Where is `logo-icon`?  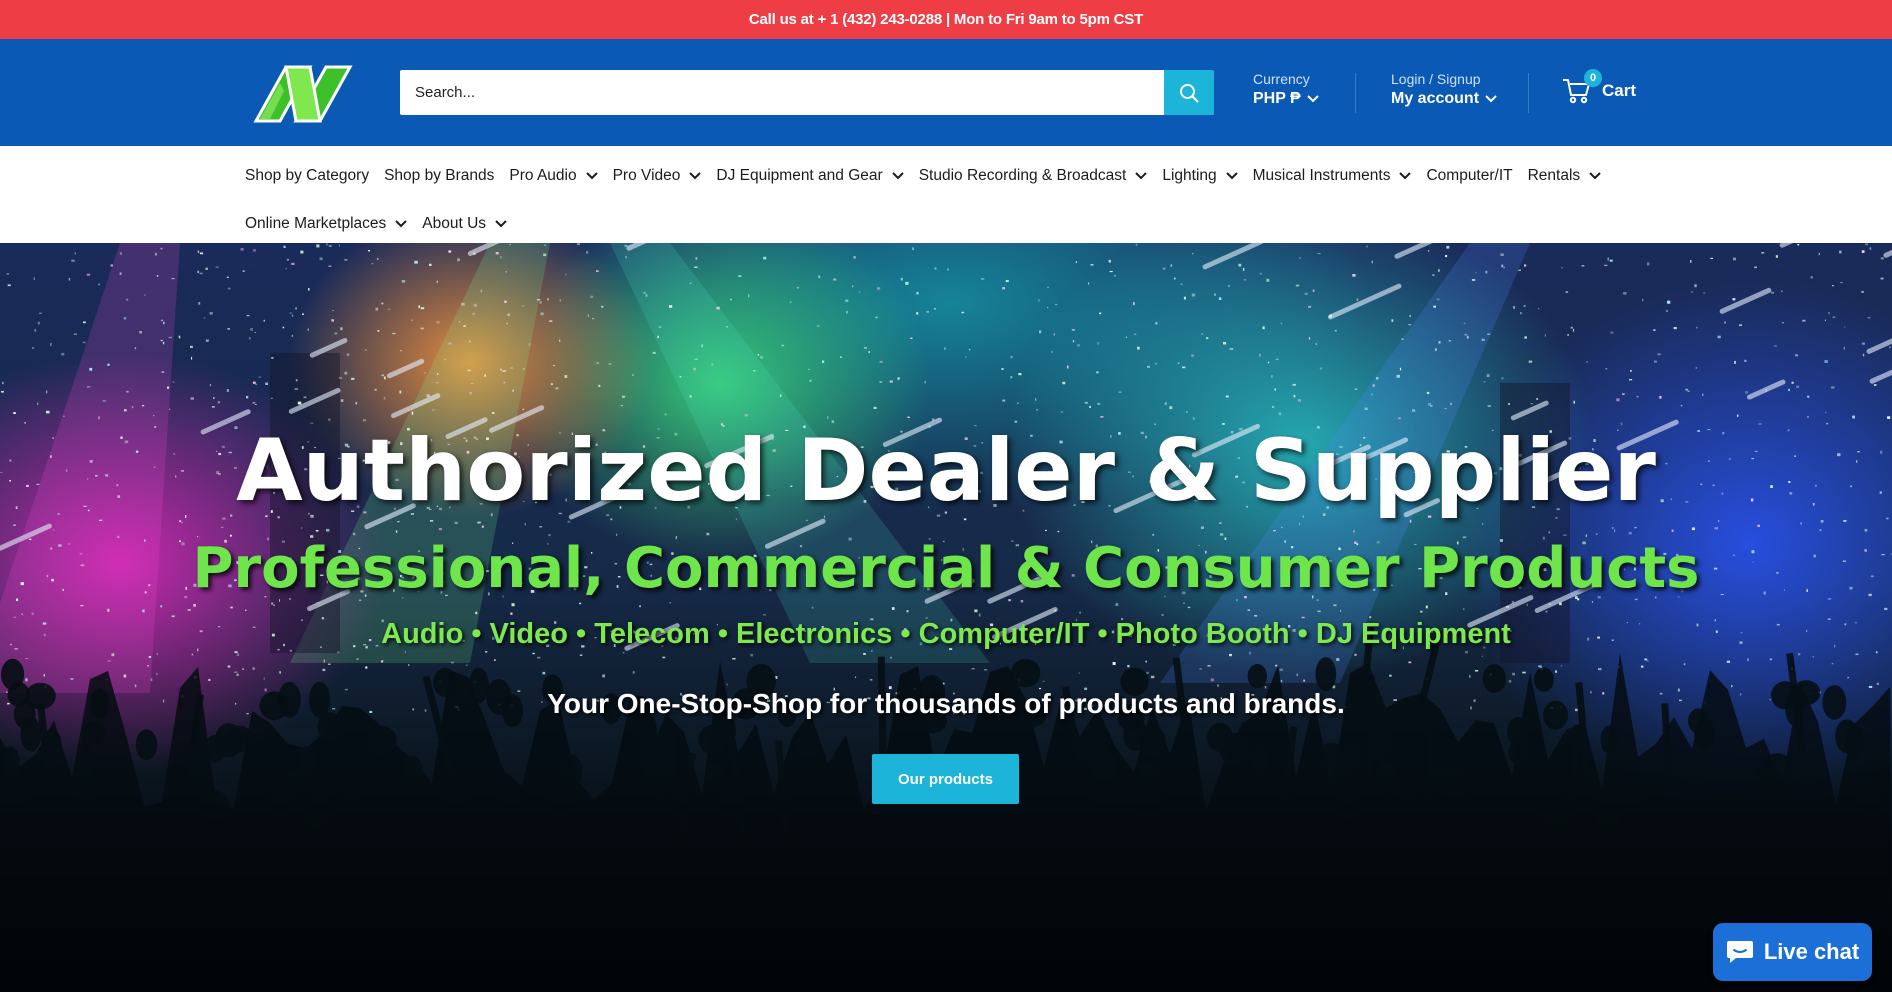 logo-icon is located at coordinates (303, 94).